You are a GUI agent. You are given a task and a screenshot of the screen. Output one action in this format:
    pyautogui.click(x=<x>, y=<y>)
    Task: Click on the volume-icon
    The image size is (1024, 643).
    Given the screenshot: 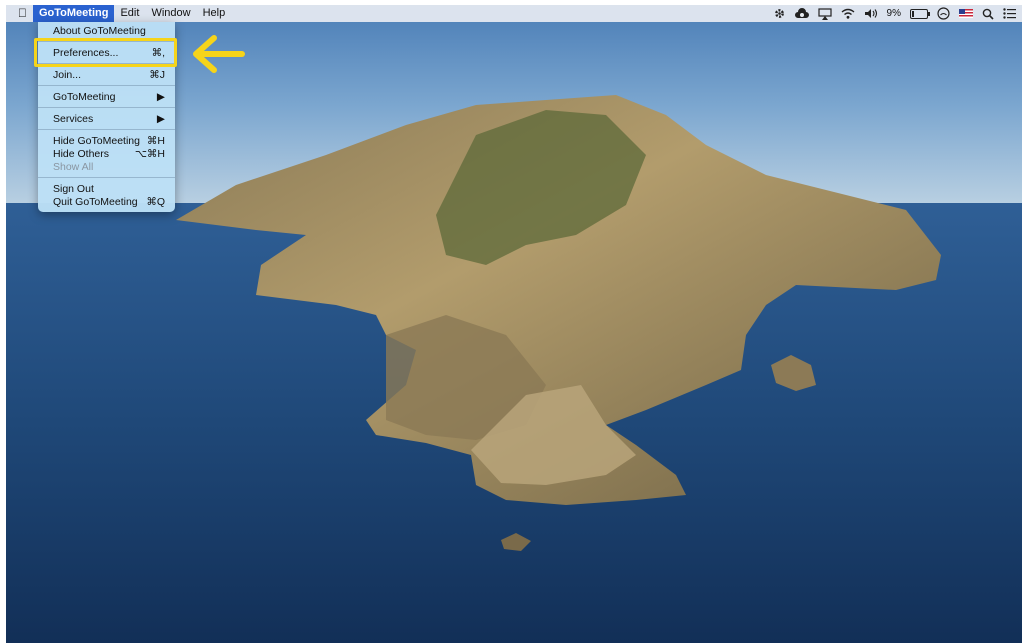 What is the action you would take?
    pyautogui.click(x=871, y=13)
    